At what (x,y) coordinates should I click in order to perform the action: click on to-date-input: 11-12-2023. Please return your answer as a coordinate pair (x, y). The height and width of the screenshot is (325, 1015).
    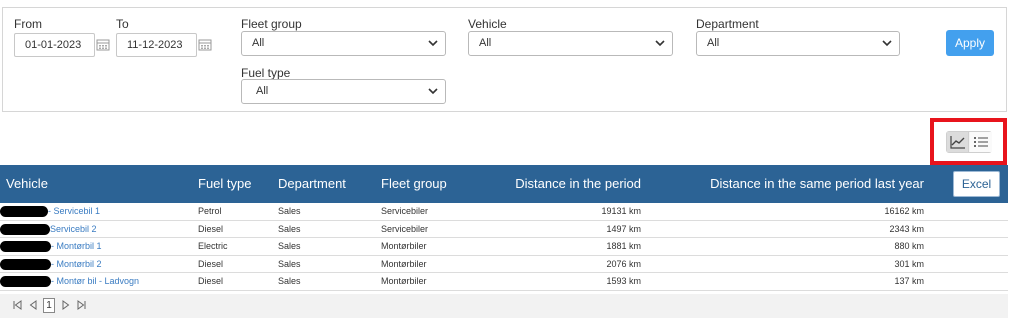
    Looking at the image, I should click on (156, 45).